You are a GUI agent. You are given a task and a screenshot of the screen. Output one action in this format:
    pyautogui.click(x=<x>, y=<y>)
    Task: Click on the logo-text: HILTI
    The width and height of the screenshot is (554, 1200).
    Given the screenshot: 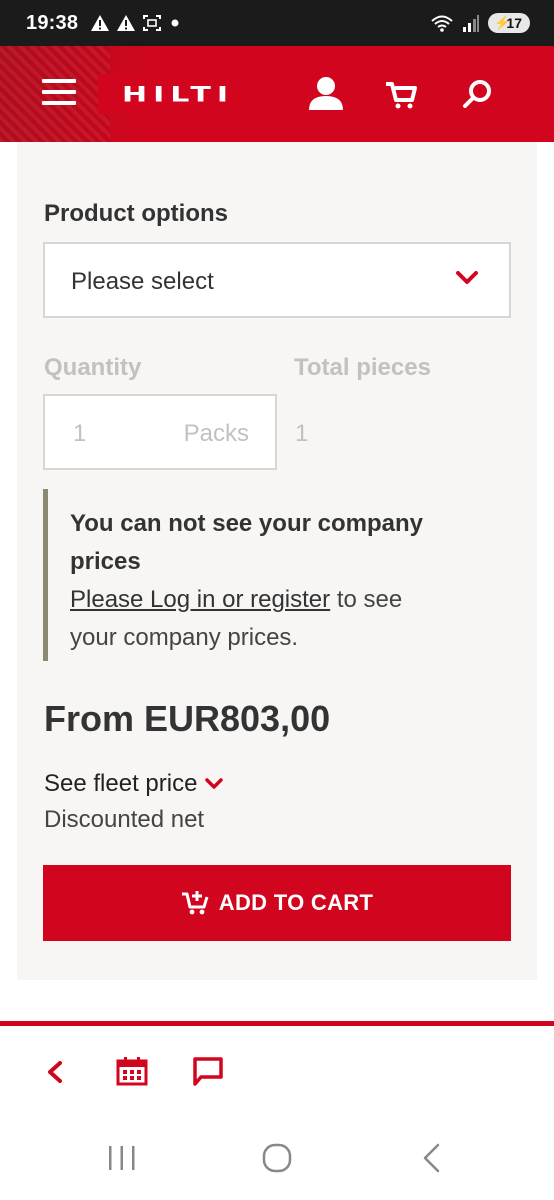 What is the action you would take?
    pyautogui.click(x=178, y=94)
    